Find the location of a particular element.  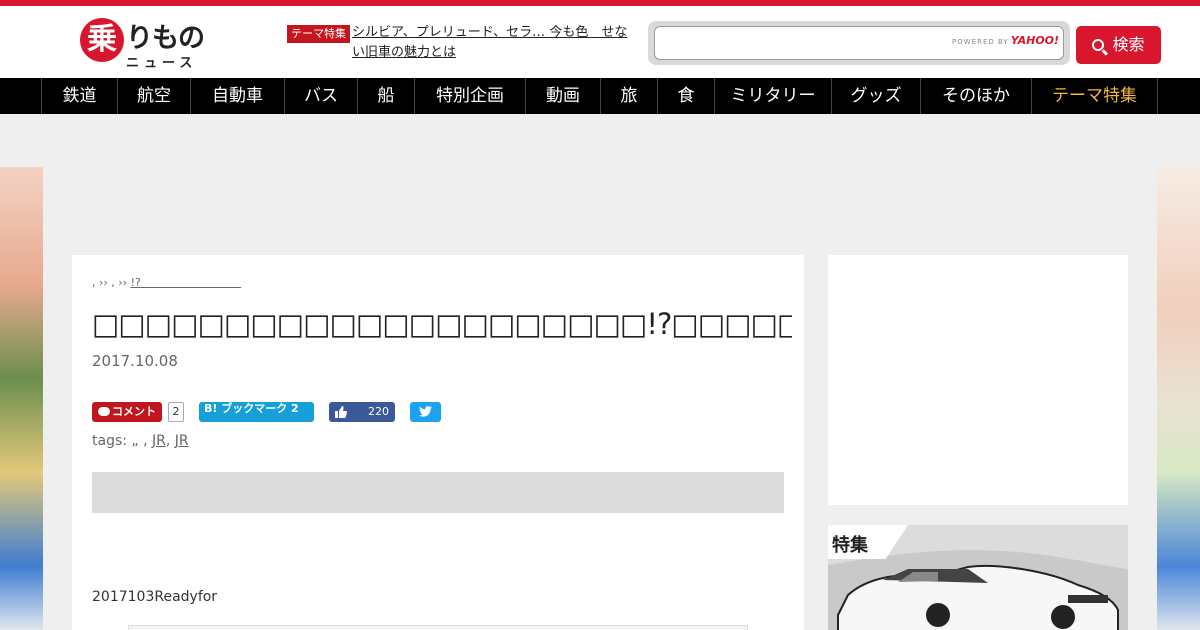

facebook-like-button: 220 is located at coordinates (362, 412).